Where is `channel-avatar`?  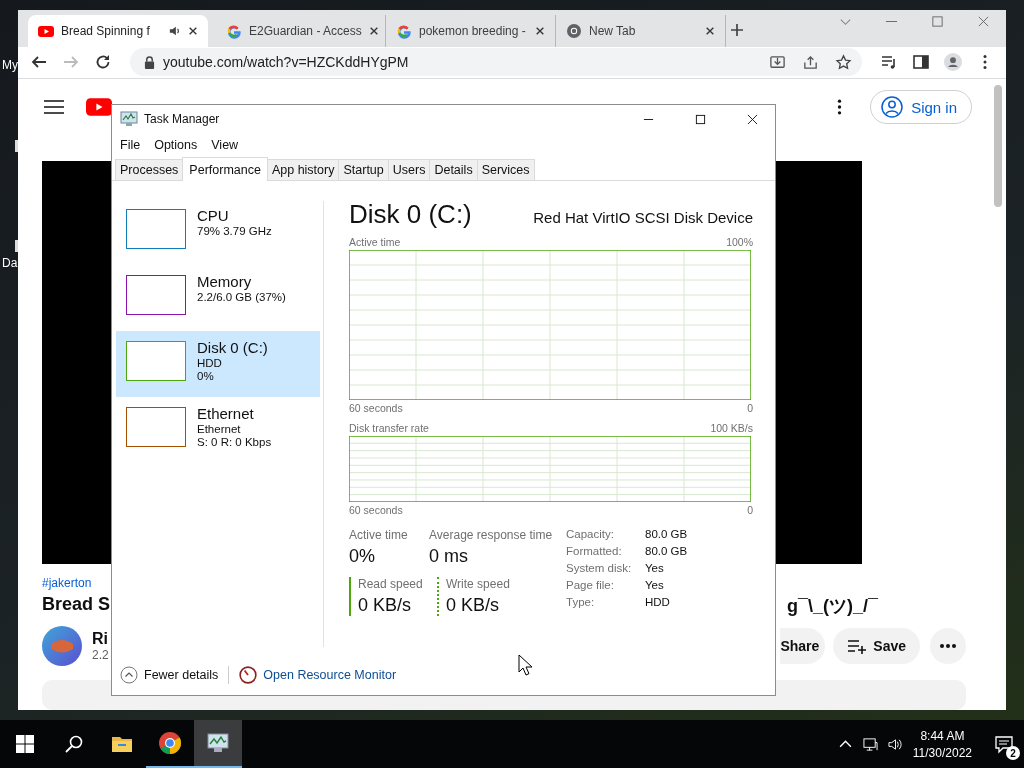 channel-avatar is located at coordinates (62, 646).